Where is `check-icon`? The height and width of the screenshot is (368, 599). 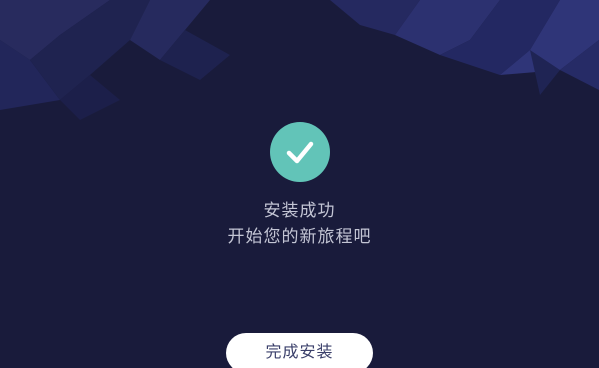
check-icon is located at coordinates (299, 152).